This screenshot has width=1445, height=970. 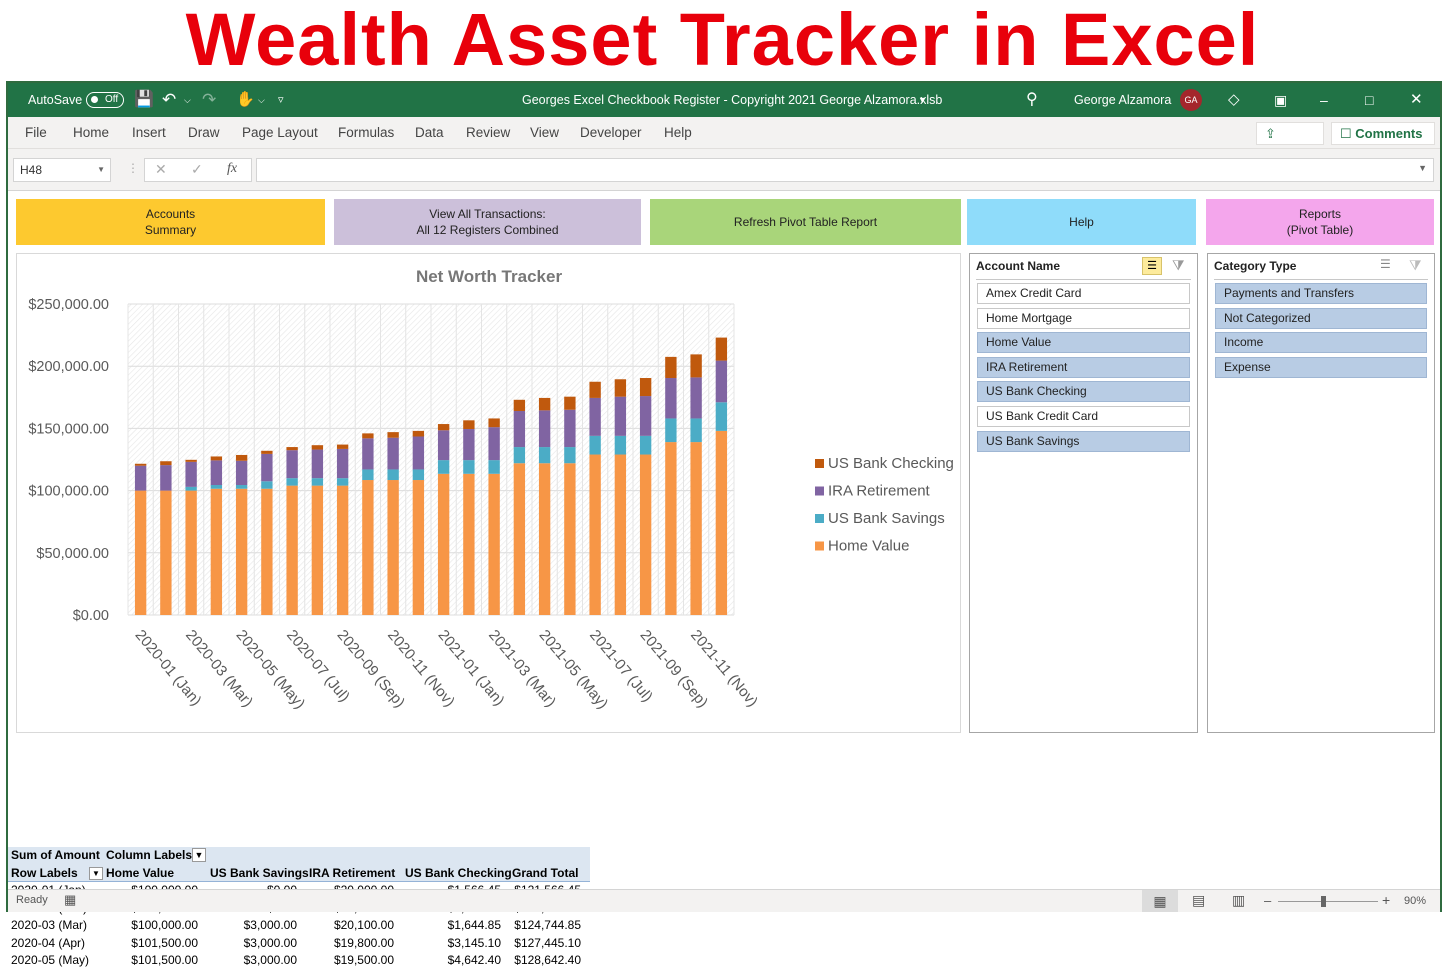 I want to click on close-icon: ✕, so click(x=1416, y=100).